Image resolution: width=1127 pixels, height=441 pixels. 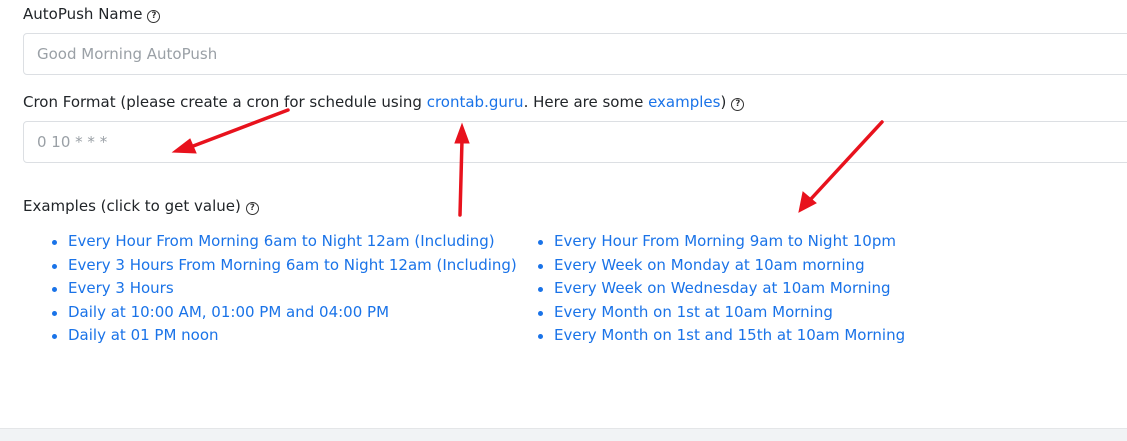 I want to click on list-item: Every Week on Wednesday at 10am Morning, so click(x=718, y=289).